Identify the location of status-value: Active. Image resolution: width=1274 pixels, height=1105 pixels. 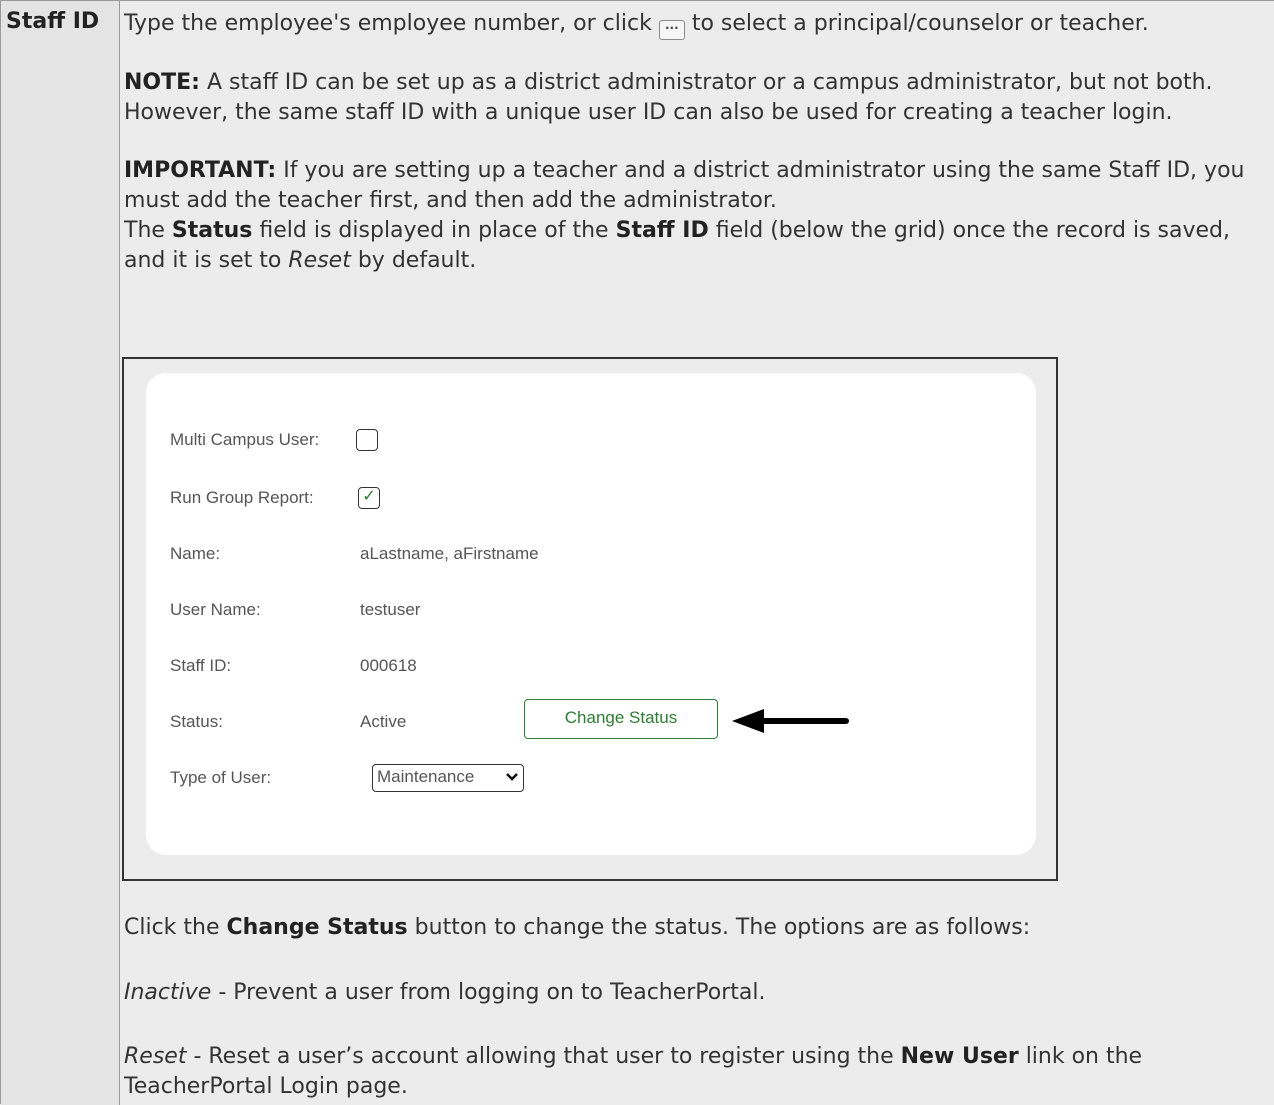
(383, 721).